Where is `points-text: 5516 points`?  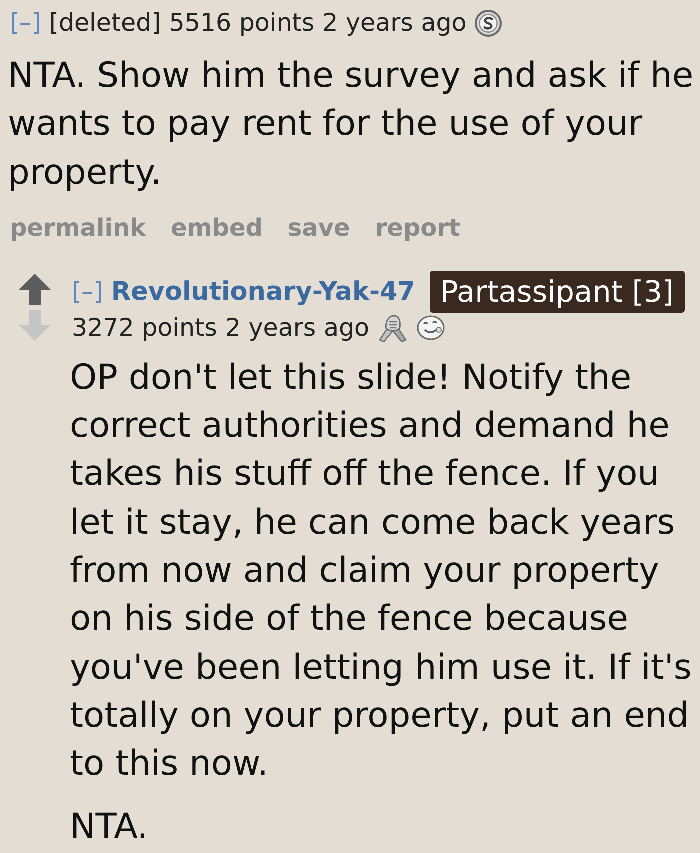 points-text: 5516 points is located at coordinates (242, 23).